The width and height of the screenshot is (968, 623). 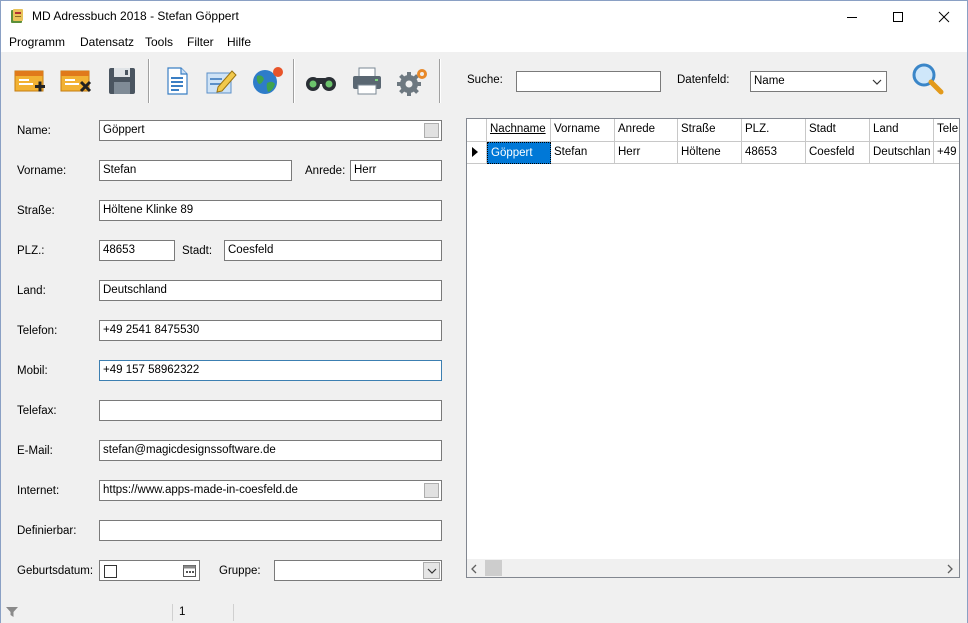 What do you see at coordinates (107, 42) in the screenshot?
I see `menu-datensatz: Datensatz` at bounding box center [107, 42].